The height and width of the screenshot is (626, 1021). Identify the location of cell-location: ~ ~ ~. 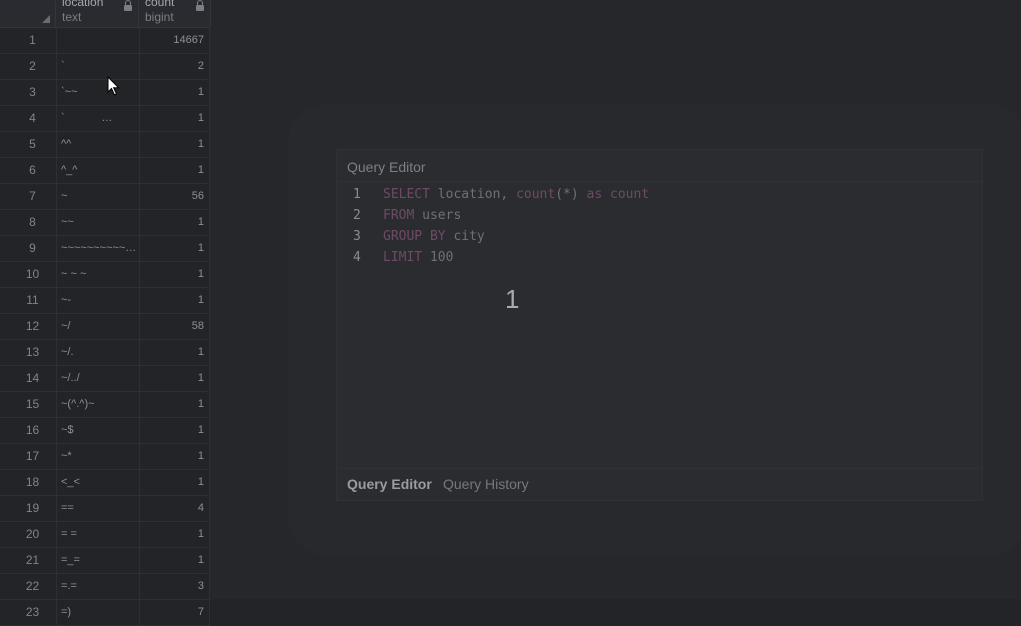
(97, 274).